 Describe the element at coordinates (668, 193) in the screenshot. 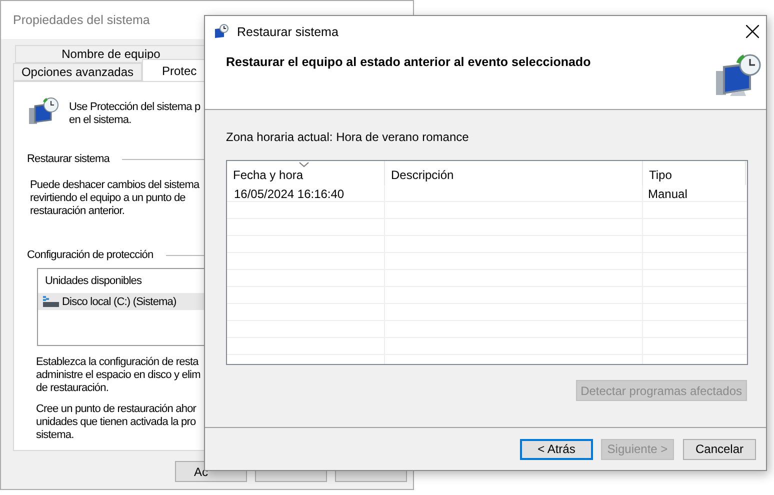

I see `table-cell: Manual` at that location.